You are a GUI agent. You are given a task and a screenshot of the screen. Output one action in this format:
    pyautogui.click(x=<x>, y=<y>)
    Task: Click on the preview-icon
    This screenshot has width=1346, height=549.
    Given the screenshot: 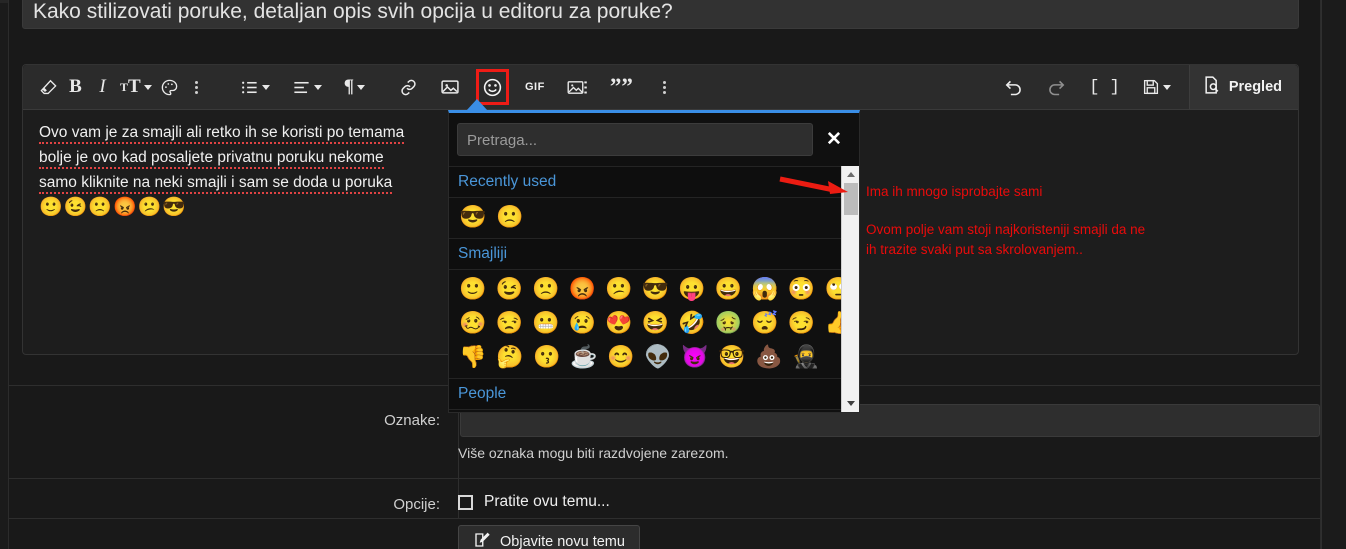 What is the action you would take?
    pyautogui.click(x=1212, y=87)
    